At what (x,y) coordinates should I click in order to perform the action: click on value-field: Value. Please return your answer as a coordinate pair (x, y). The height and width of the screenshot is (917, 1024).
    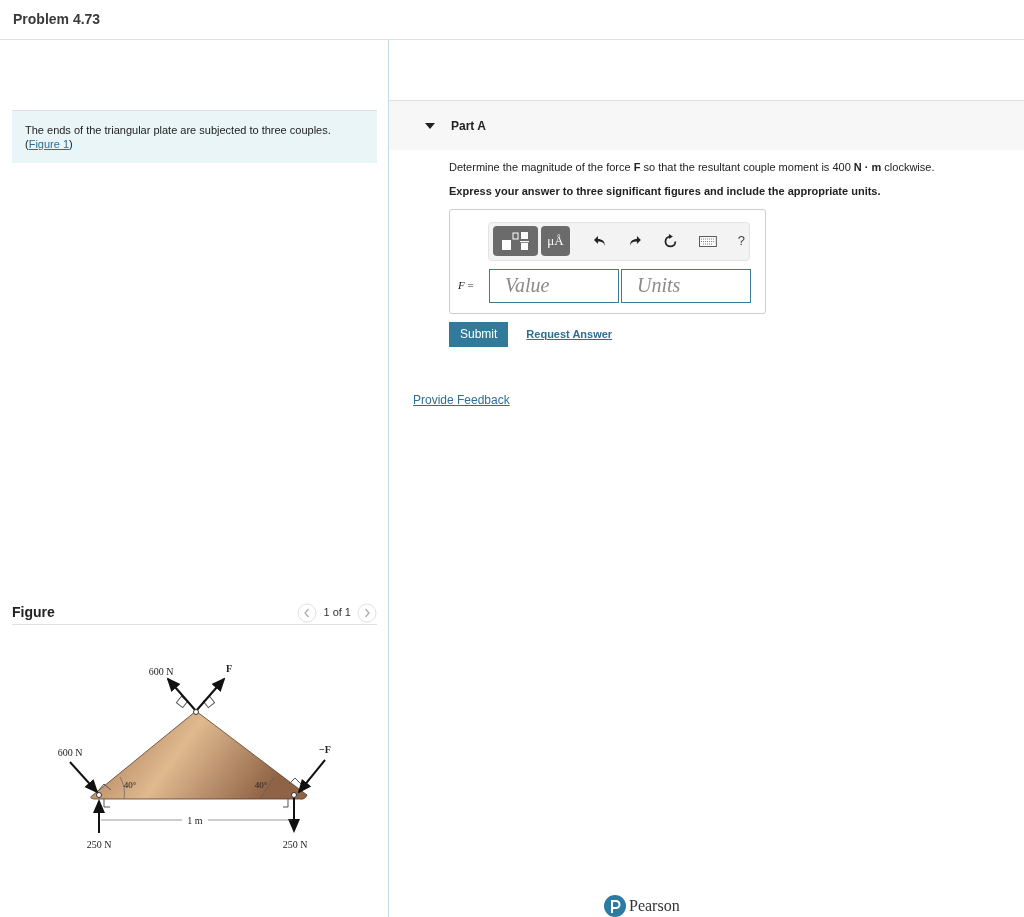
    Looking at the image, I should click on (554, 285).